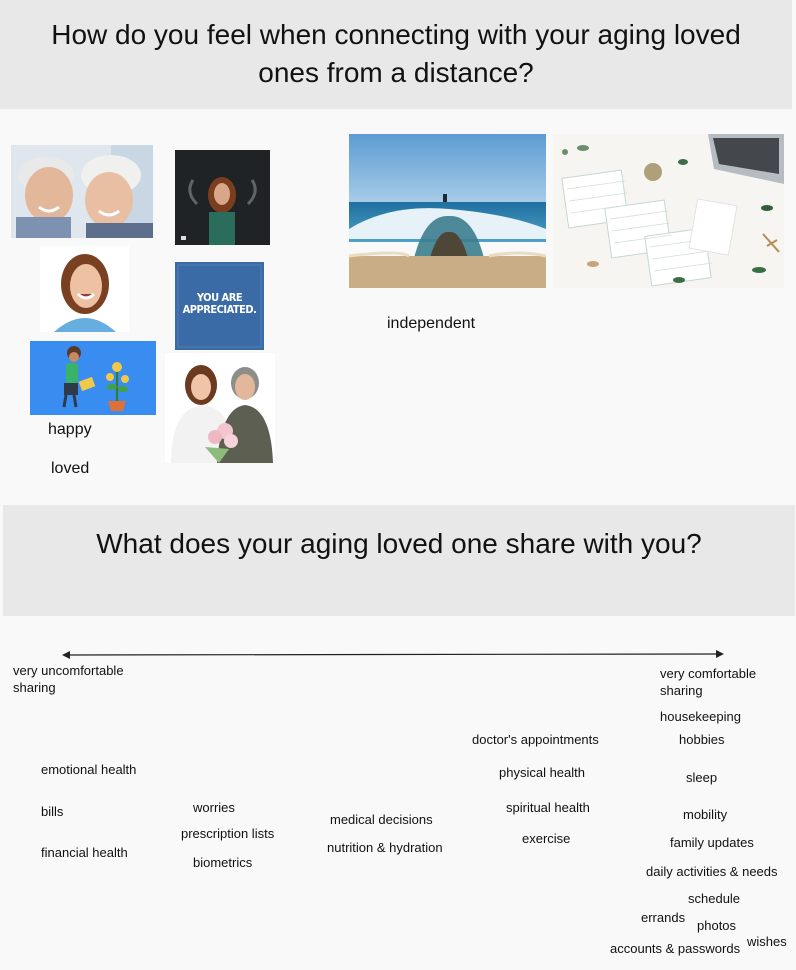 The image size is (796, 970). Describe the element at coordinates (668, 211) in the screenshot. I see `calendar-flatlay-photo` at that location.